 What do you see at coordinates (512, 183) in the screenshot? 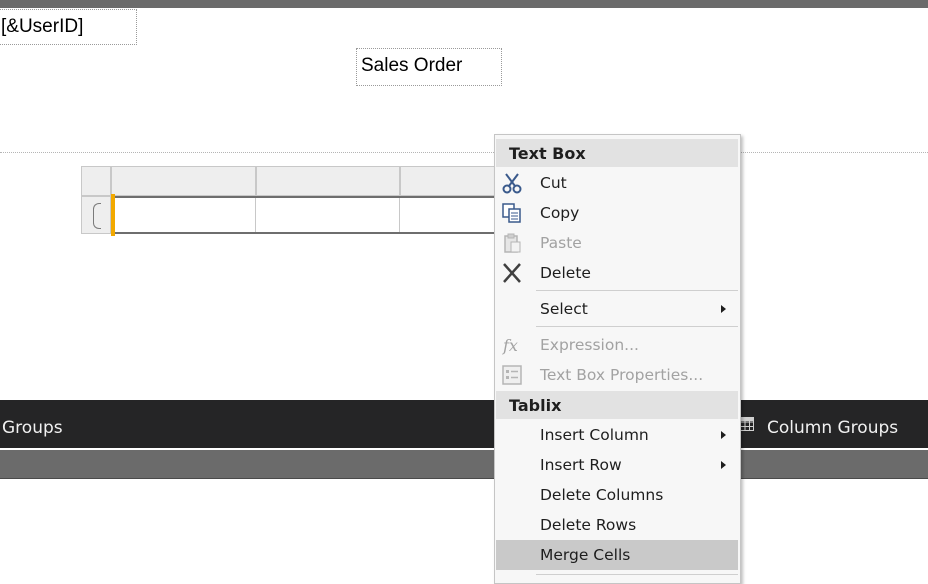
I see `cut-icon` at bounding box center [512, 183].